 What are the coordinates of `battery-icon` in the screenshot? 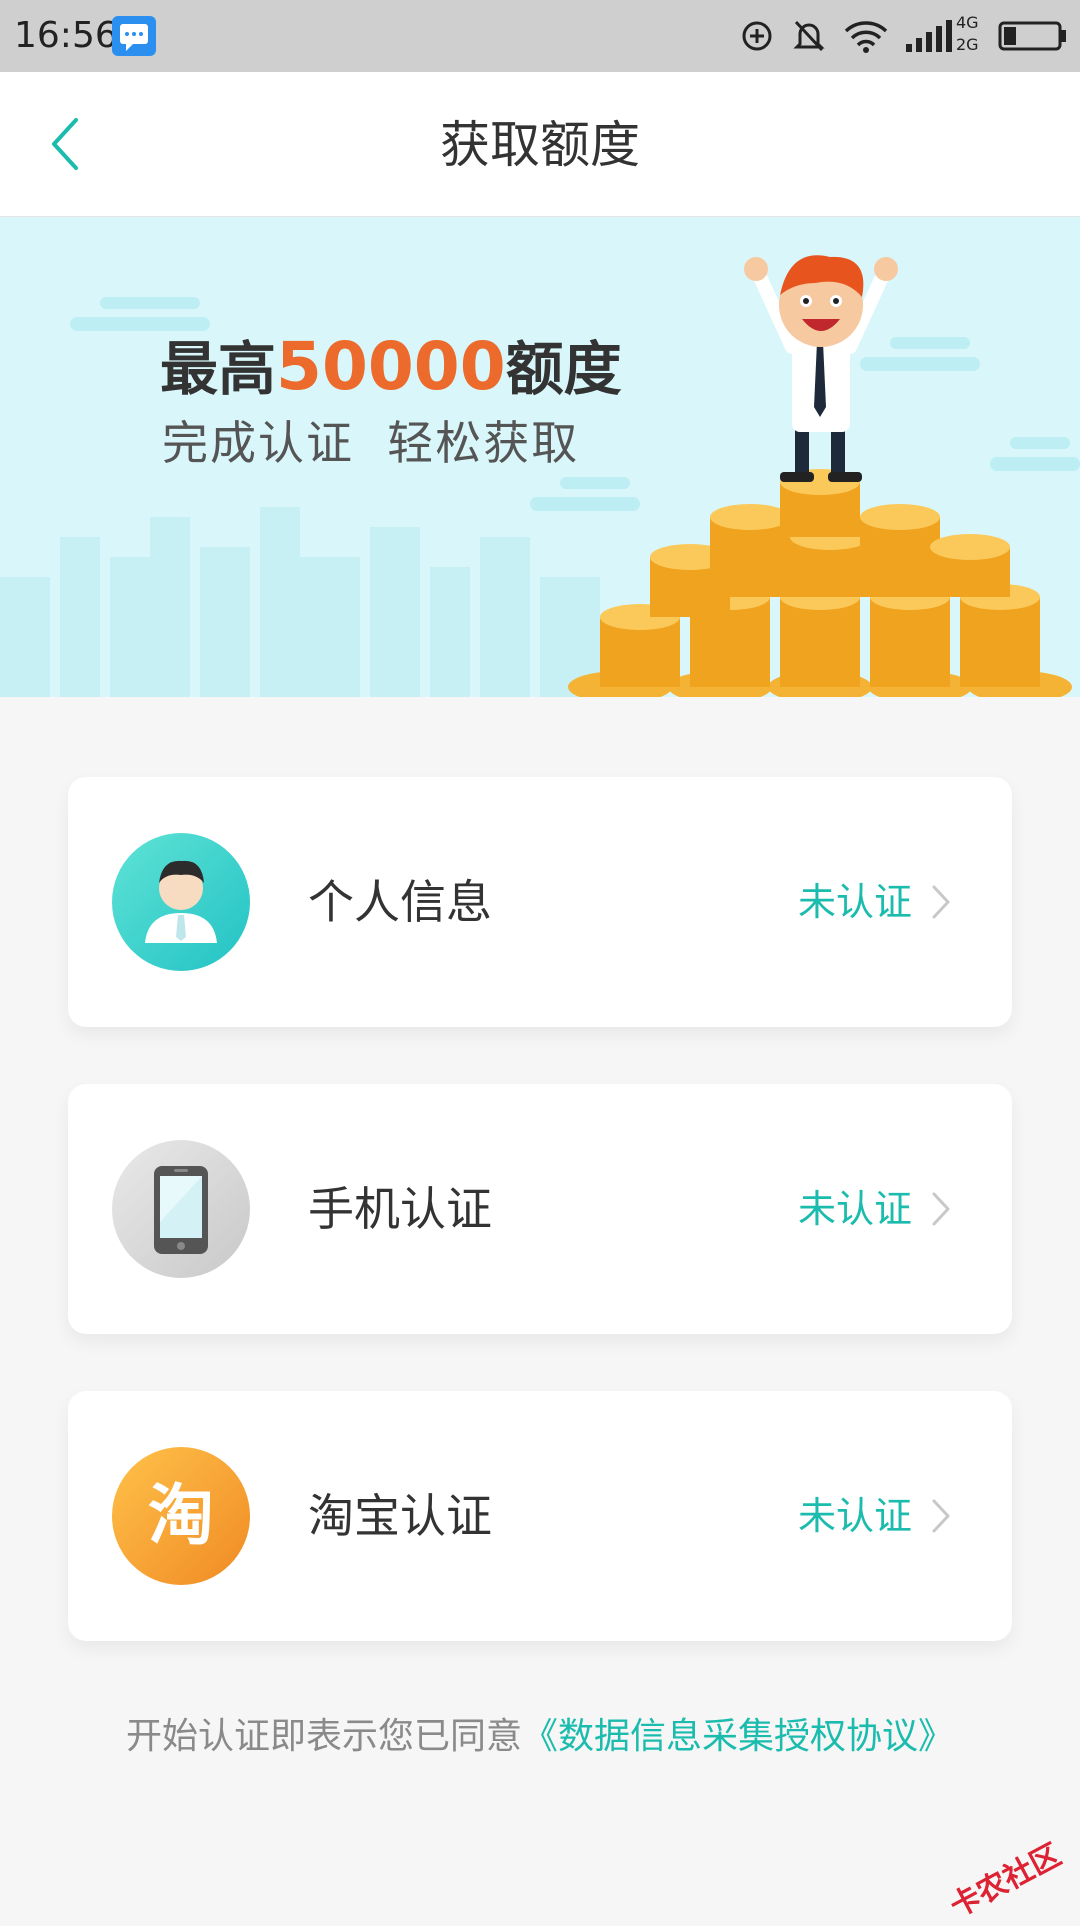 It's located at (1033, 36).